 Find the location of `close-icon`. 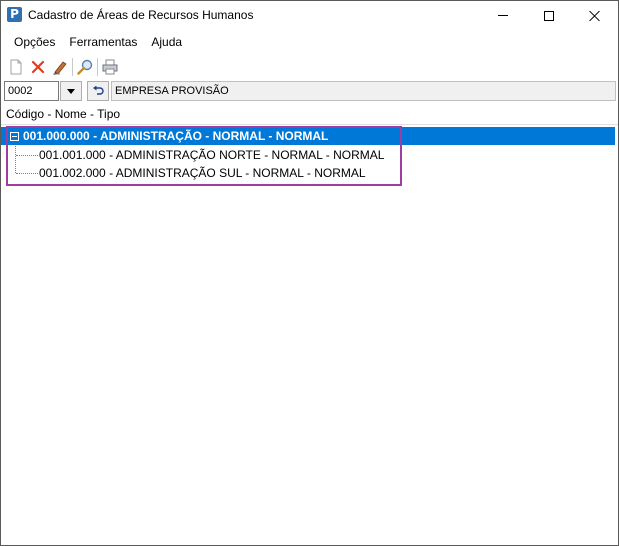

close-icon is located at coordinates (595, 16).